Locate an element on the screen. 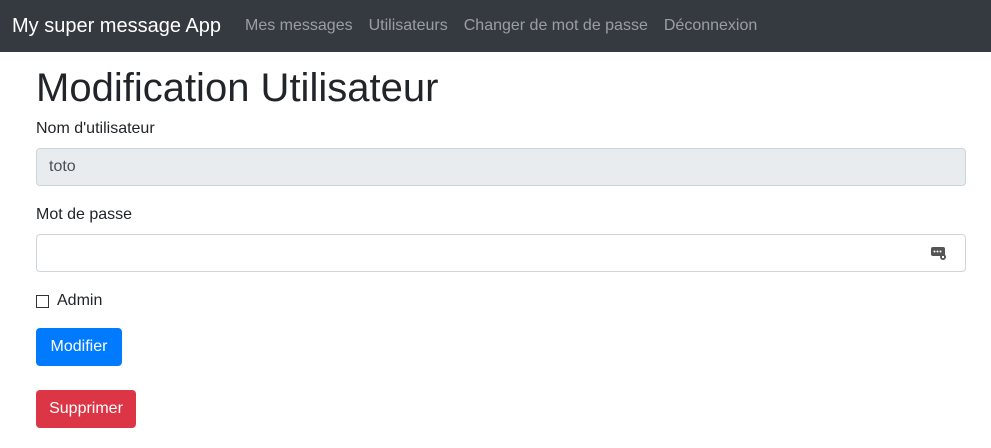 Image resolution: width=991 pixels, height=448 pixels. supprimer-button: Supprimer is located at coordinates (86, 409).